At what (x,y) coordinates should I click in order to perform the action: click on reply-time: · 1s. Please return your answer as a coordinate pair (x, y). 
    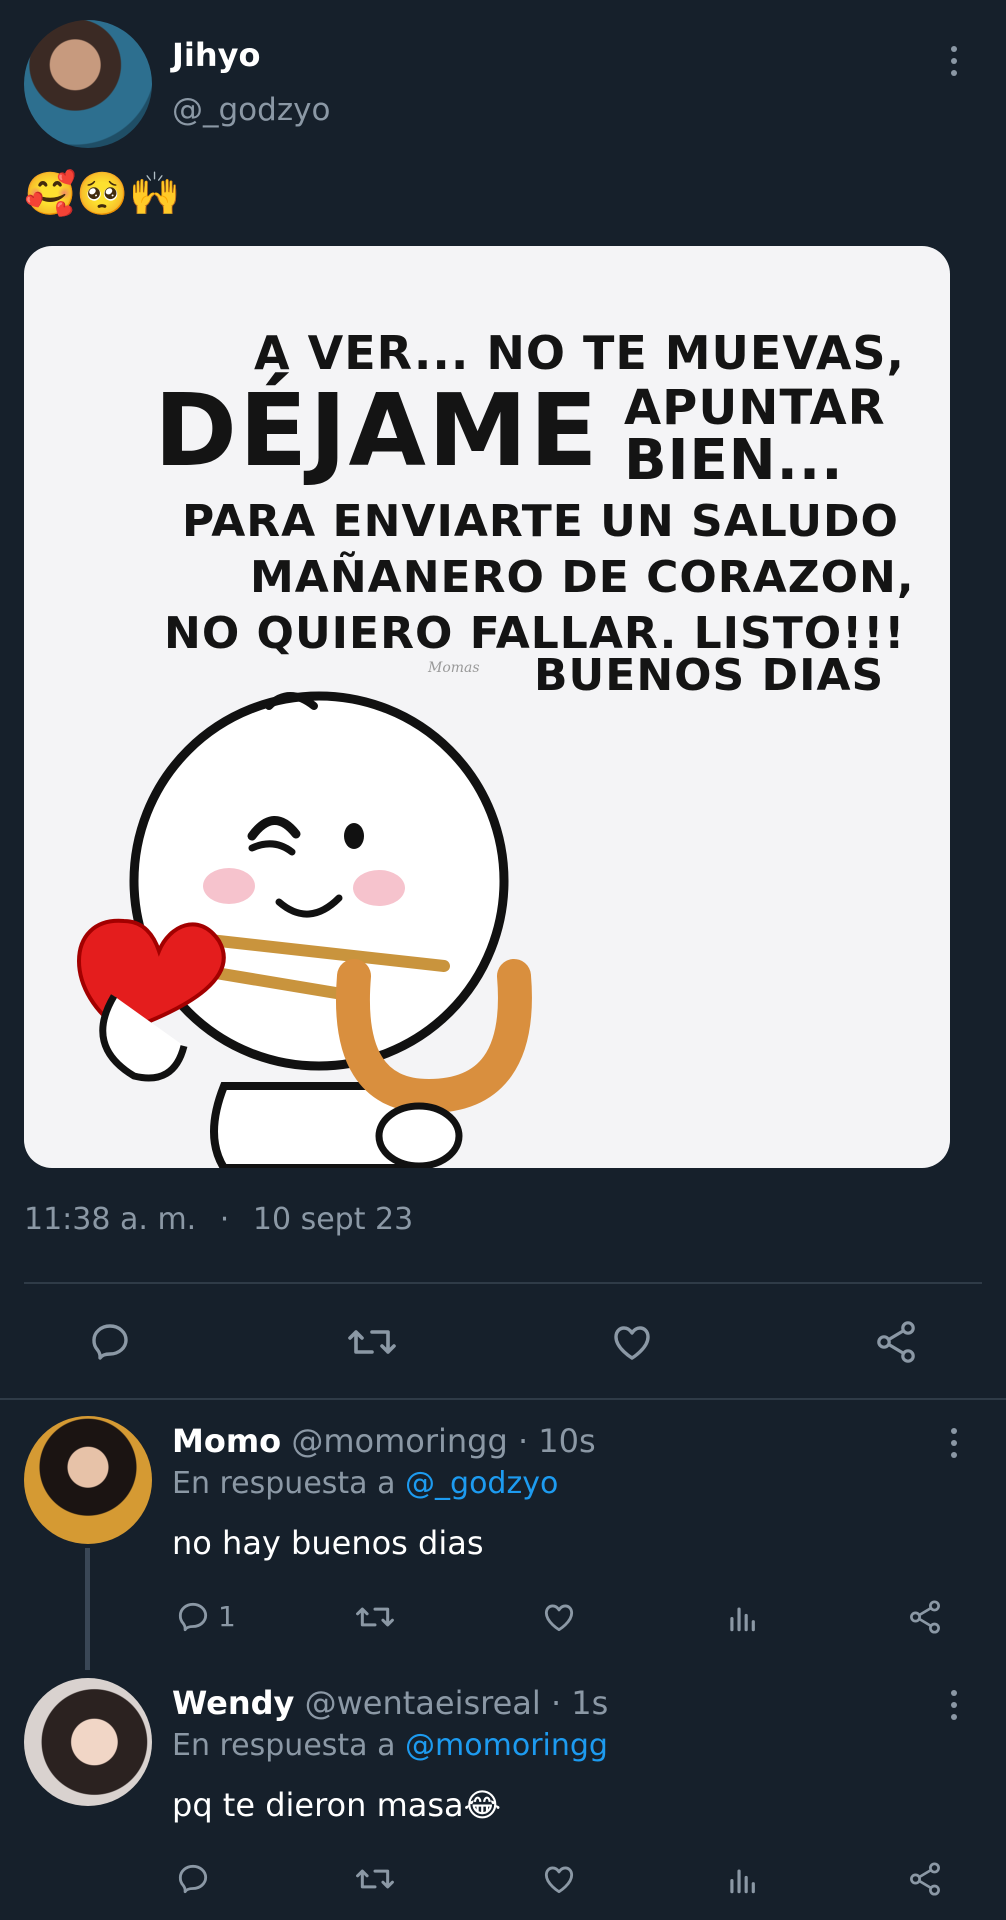
    Looking at the image, I should click on (579, 1703).